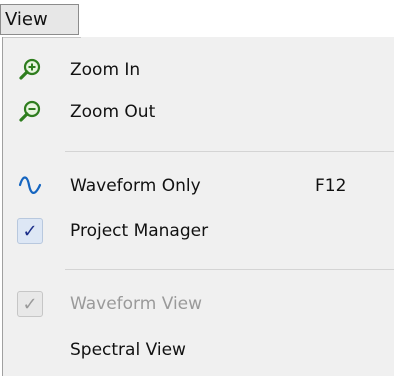  What do you see at coordinates (136, 304) in the screenshot?
I see `menu-item-label: Waveform View` at bounding box center [136, 304].